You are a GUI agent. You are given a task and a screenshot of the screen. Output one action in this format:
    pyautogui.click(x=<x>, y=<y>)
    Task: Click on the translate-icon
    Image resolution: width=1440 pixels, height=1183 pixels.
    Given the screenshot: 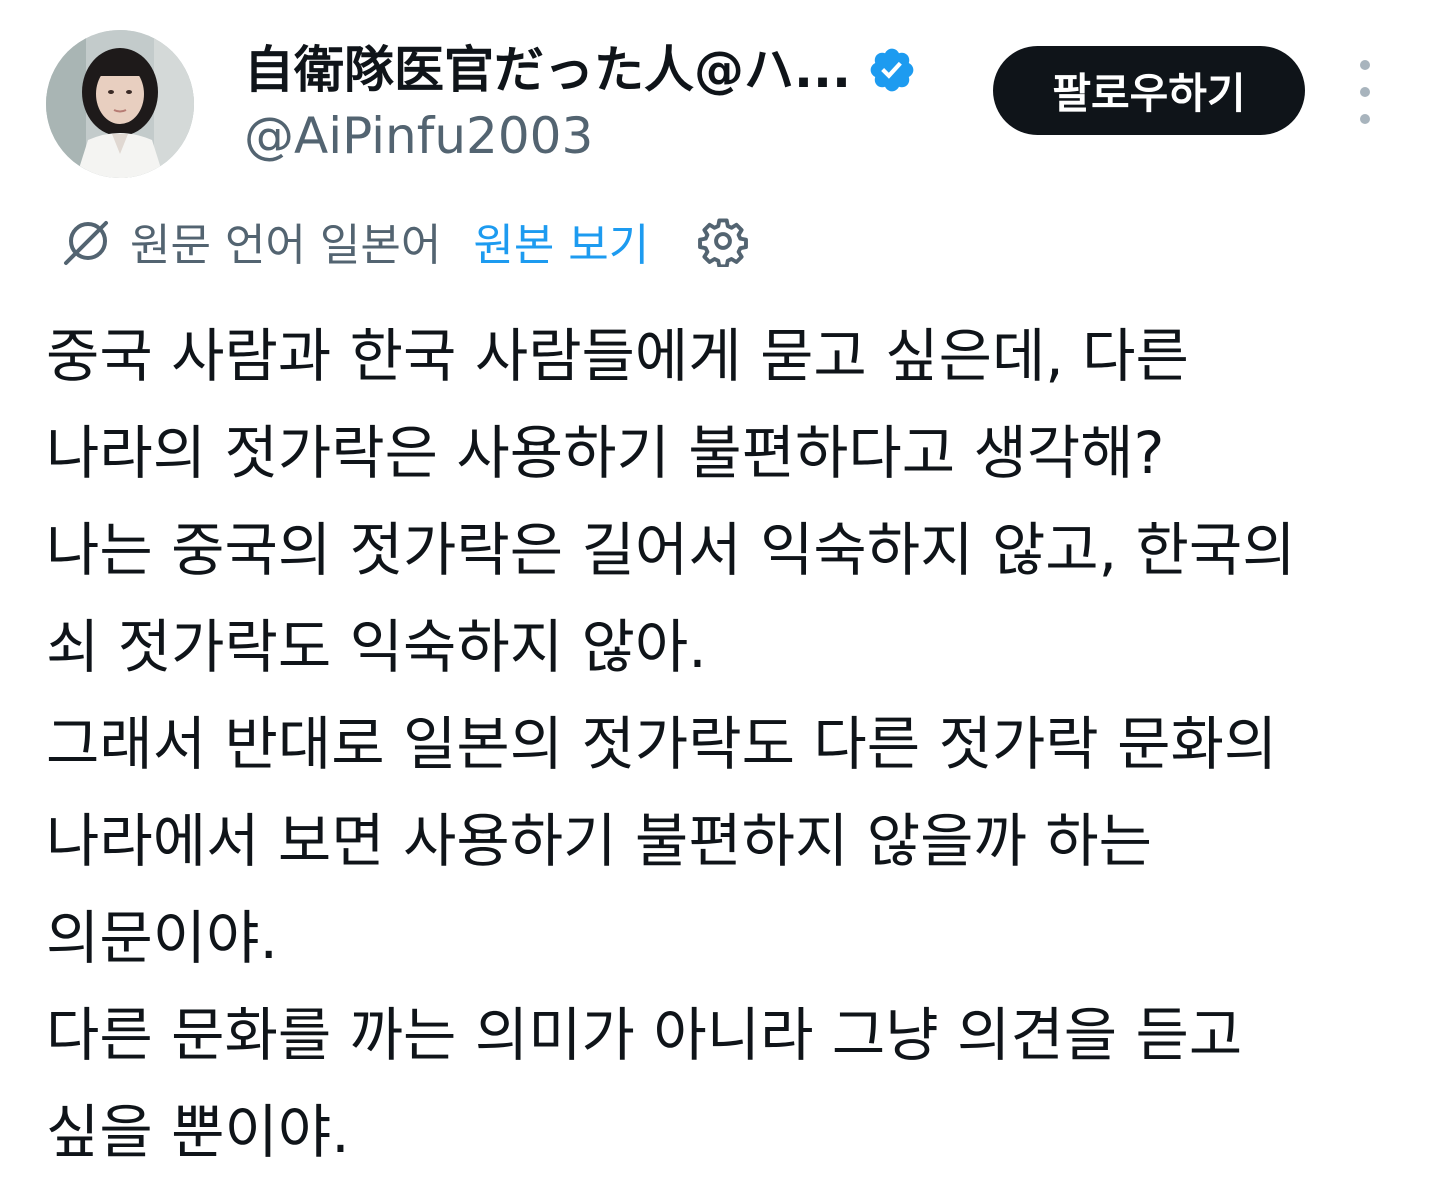 What is the action you would take?
    pyautogui.click(x=87, y=241)
    